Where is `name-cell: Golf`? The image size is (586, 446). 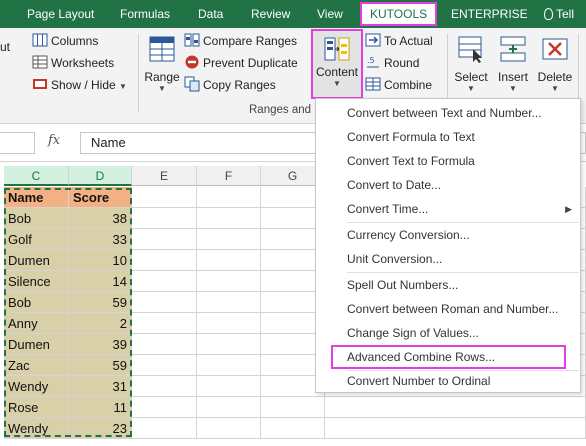 name-cell: Golf is located at coordinates (36, 239).